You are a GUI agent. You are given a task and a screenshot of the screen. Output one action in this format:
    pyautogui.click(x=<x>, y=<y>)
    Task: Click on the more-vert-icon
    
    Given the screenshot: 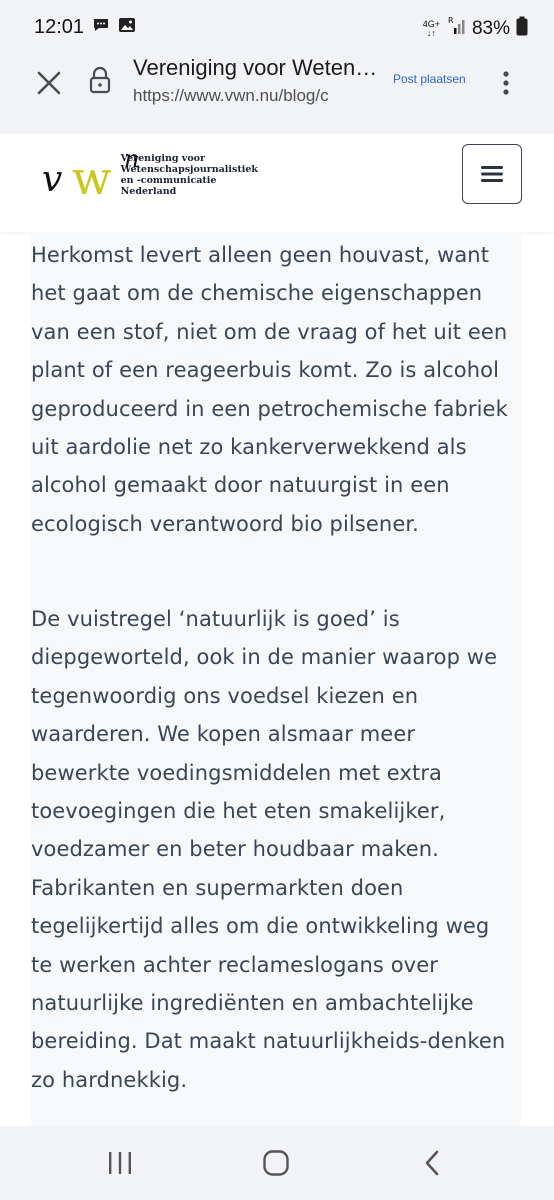 What is the action you would take?
    pyautogui.click(x=506, y=83)
    